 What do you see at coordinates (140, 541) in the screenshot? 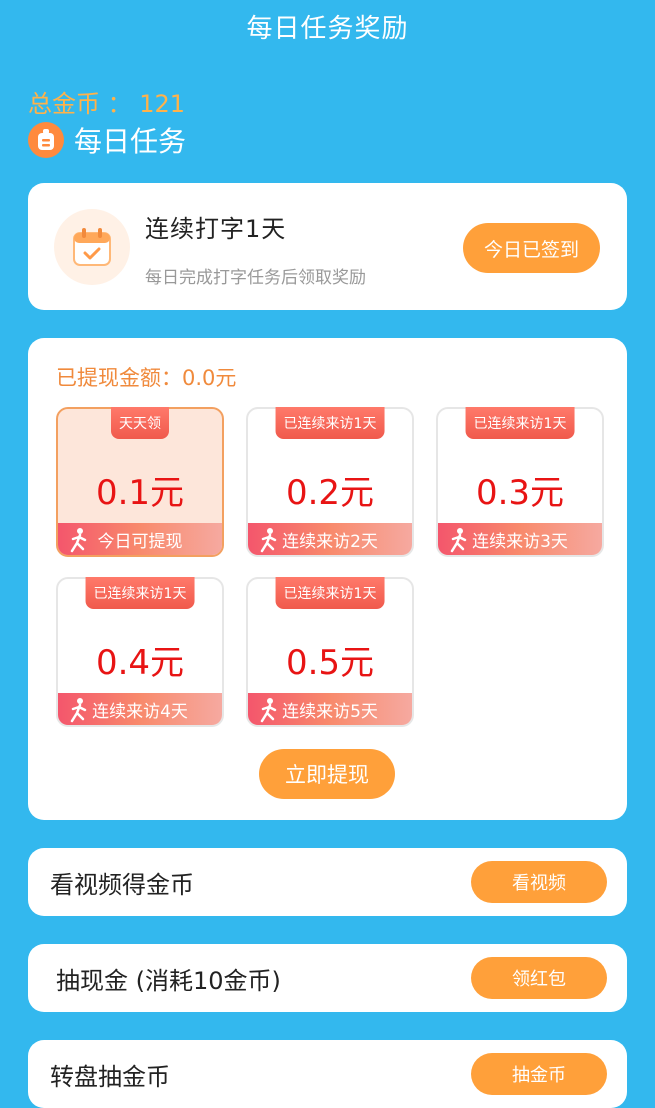
I see `reward-footer-label: 今日可提现` at bounding box center [140, 541].